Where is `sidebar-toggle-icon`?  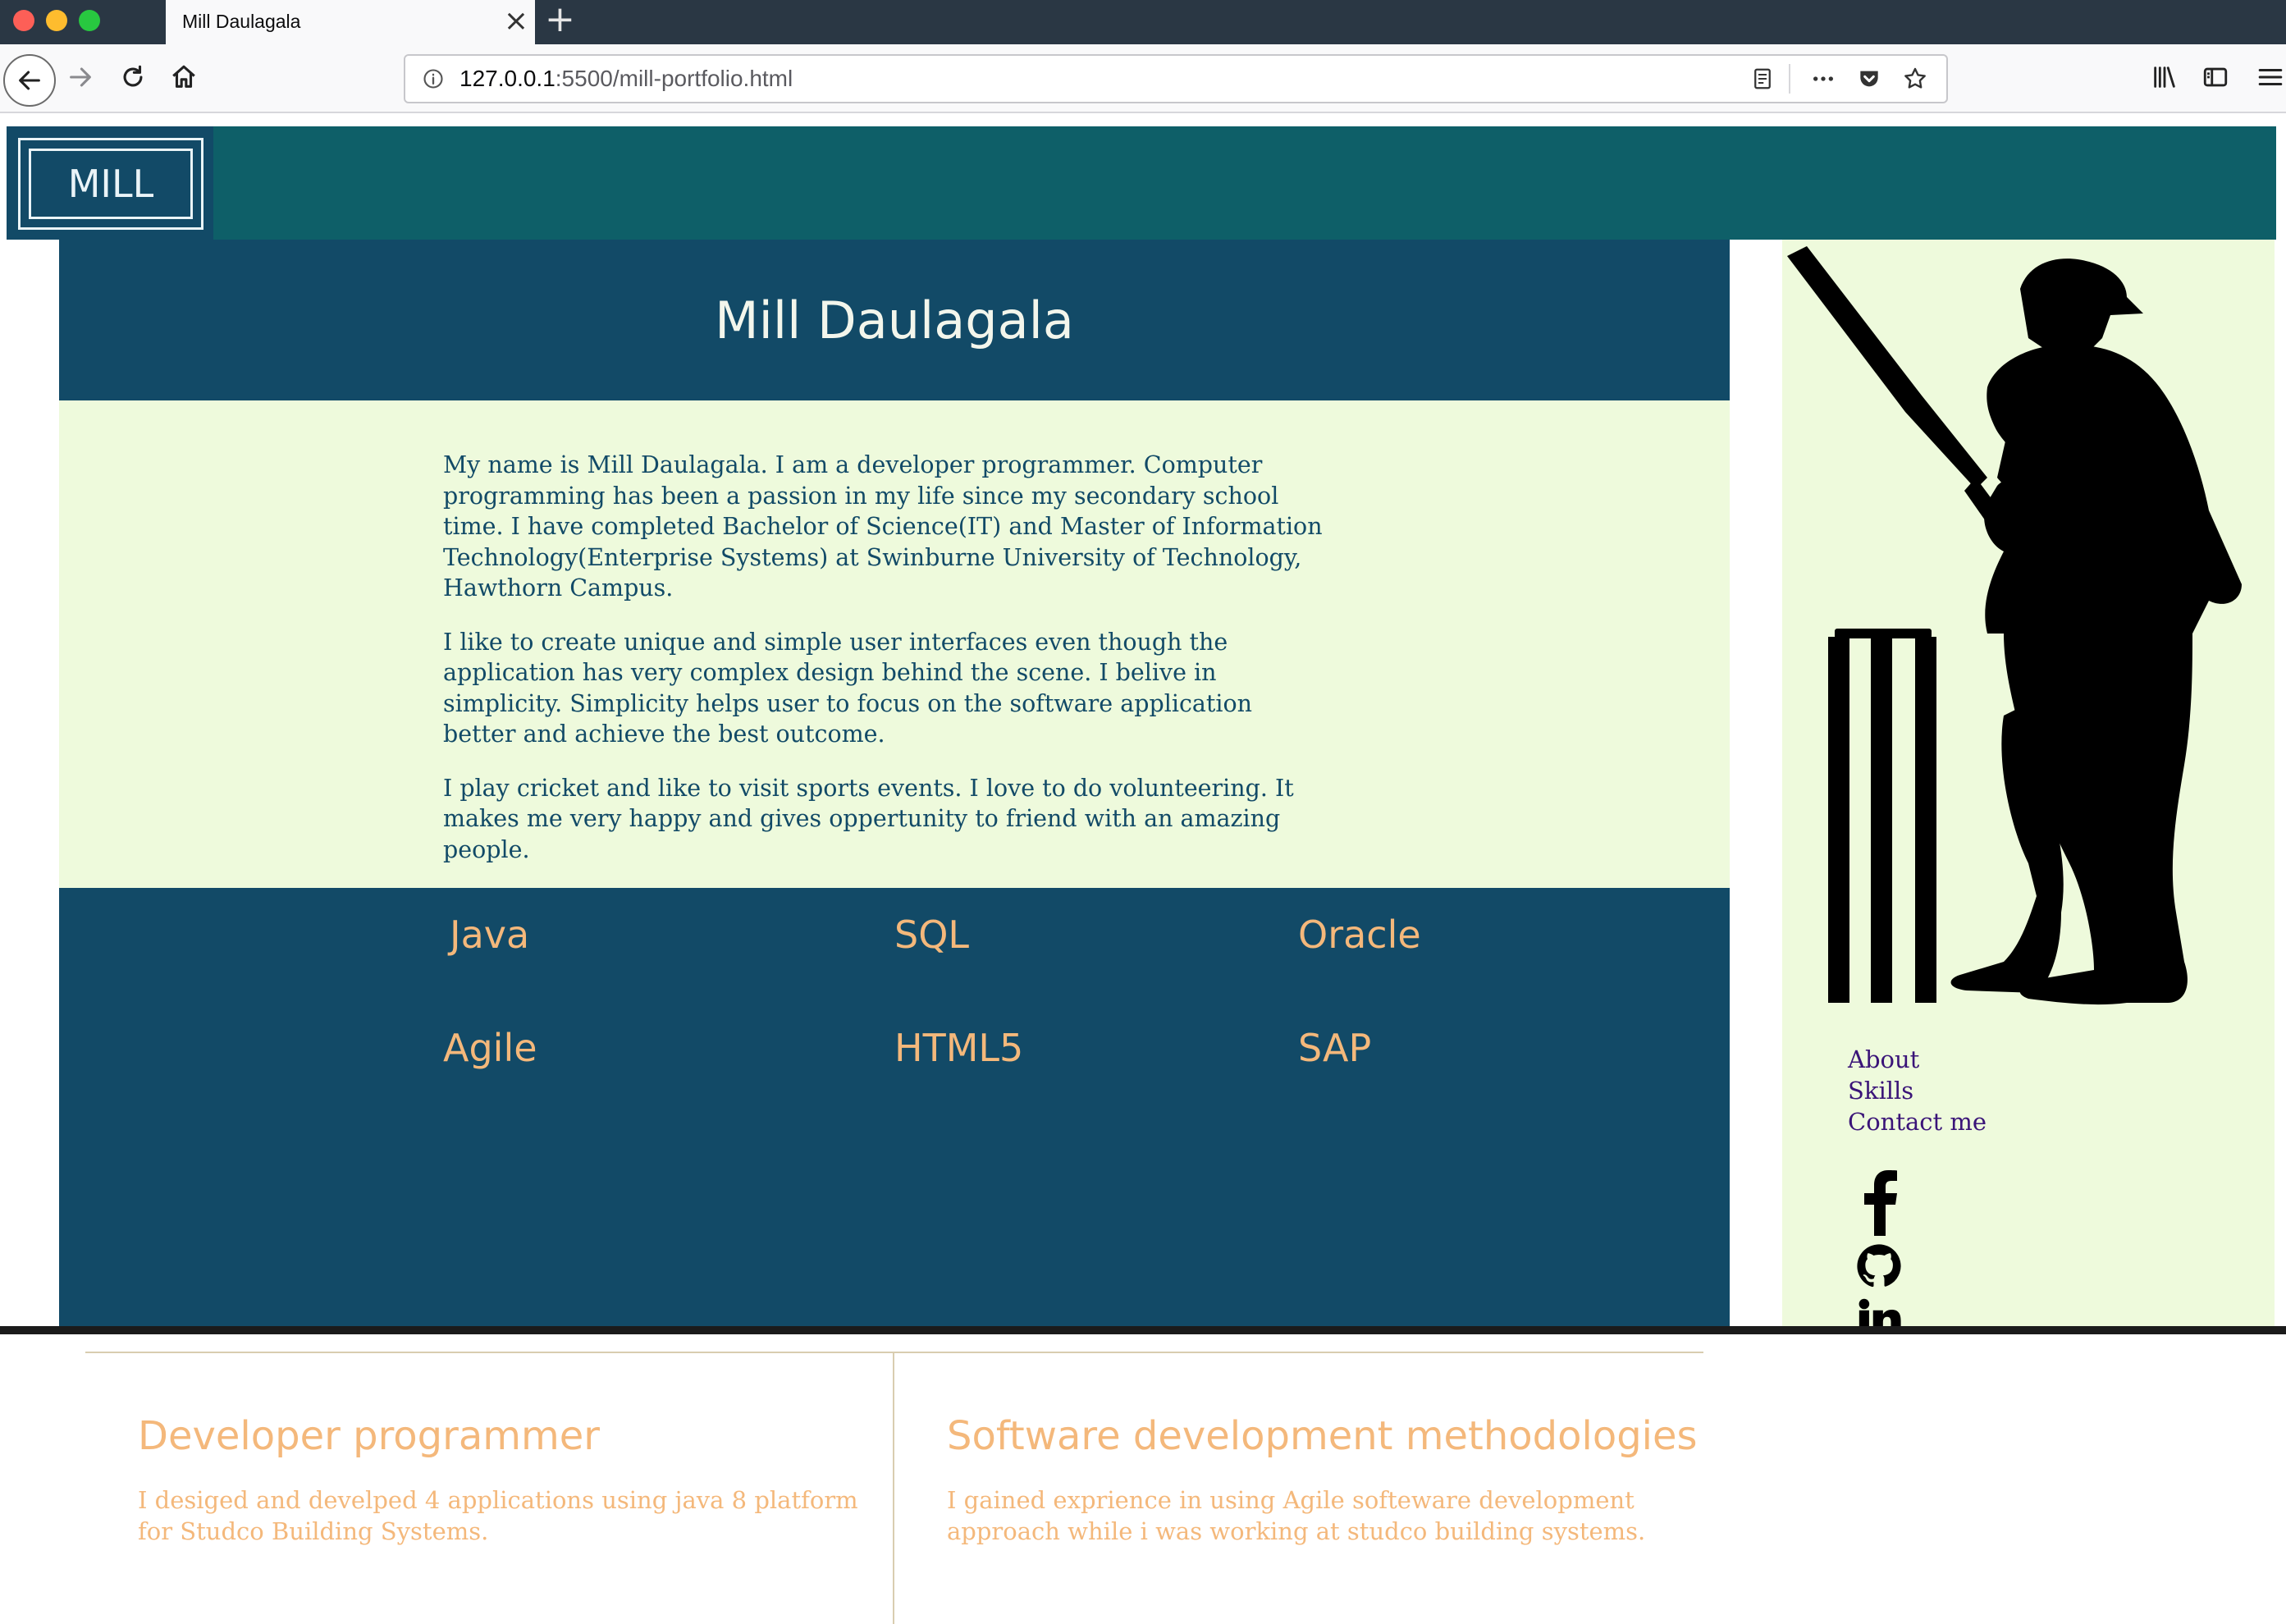 sidebar-toggle-icon is located at coordinates (2215, 77).